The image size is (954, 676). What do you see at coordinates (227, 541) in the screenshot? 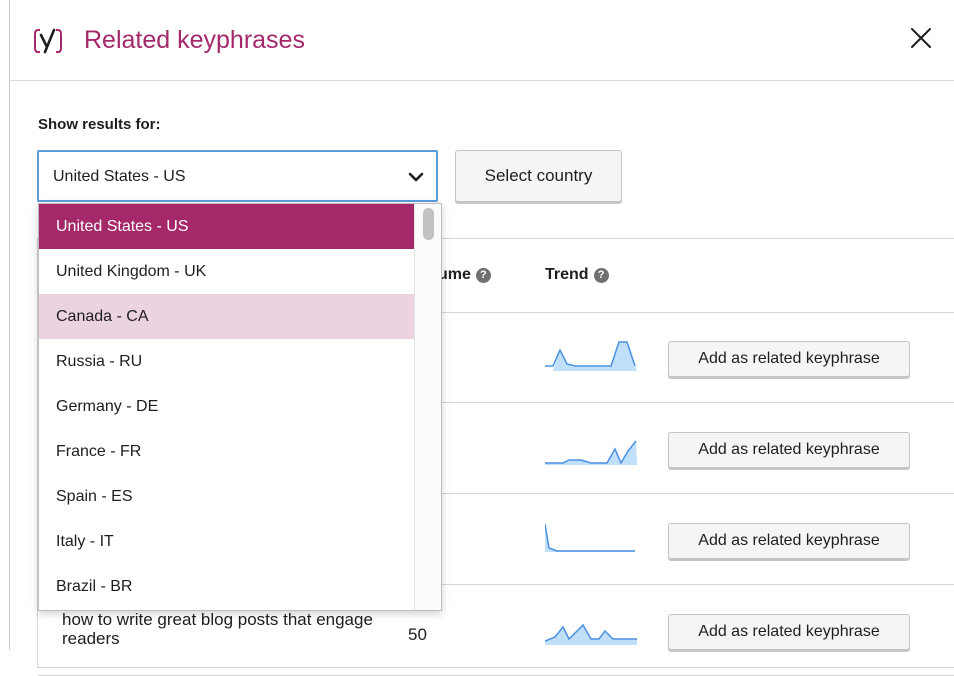
I see `dropdown-option: Italy - IT` at bounding box center [227, 541].